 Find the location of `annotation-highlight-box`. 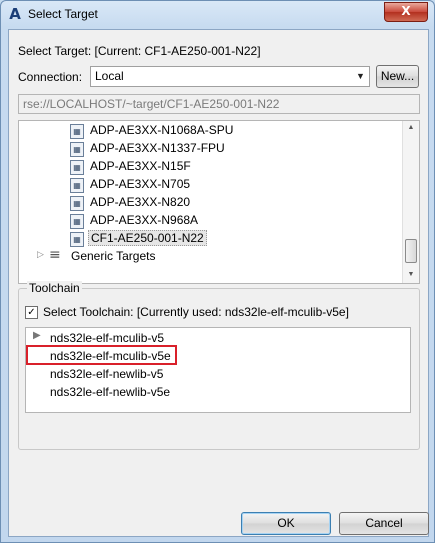

annotation-highlight-box is located at coordinates (101, 355).